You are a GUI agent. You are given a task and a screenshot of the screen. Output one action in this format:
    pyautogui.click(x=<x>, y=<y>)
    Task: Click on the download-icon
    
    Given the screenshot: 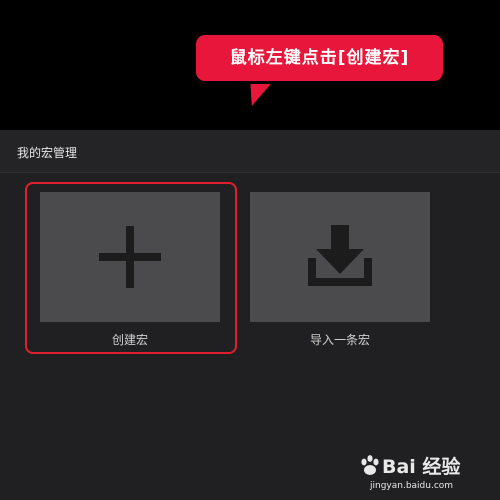 What is the action you would take?
    pyautogui.click(x=340, y=255)
    